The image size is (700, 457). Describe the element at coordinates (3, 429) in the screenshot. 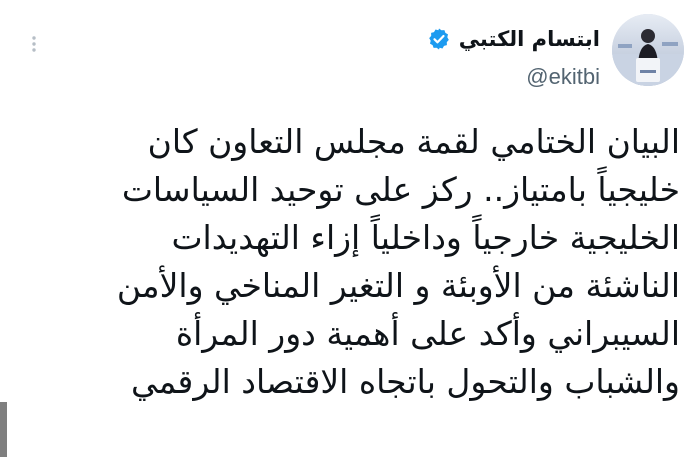

I see `left-edge-strip` at that location.